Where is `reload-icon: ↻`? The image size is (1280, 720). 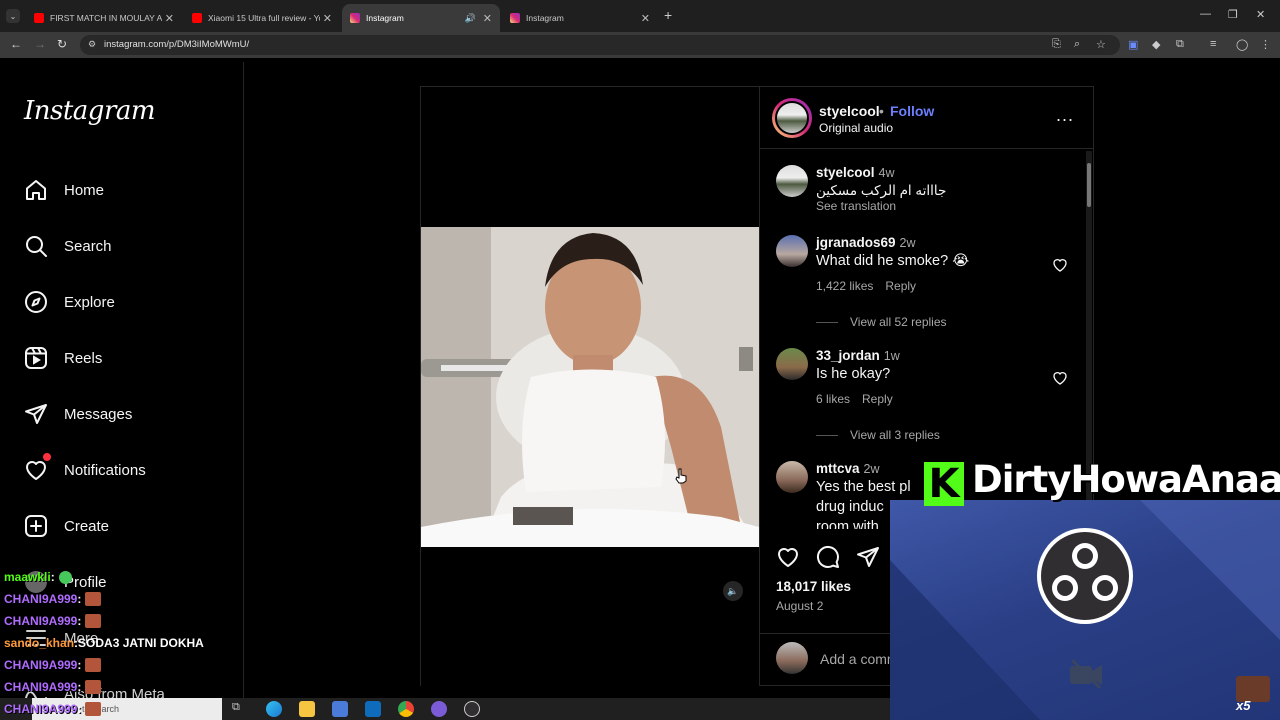
reload-icon: ↻ is located at coordinates (62, 44).